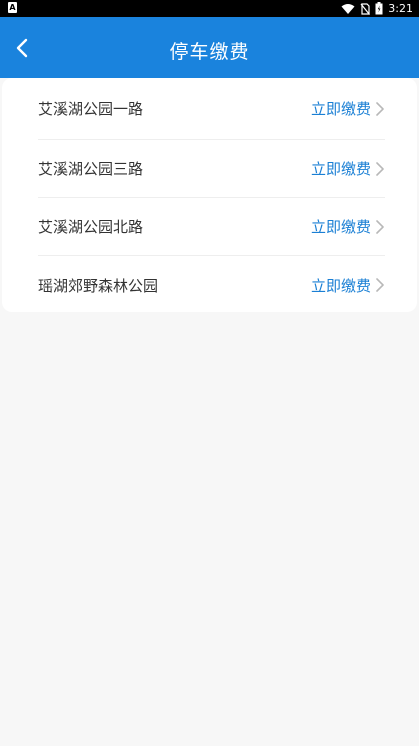 The height and width of the screenshot is (746, 419). I want to click on notification-app-icon: A, so click(12, 7).